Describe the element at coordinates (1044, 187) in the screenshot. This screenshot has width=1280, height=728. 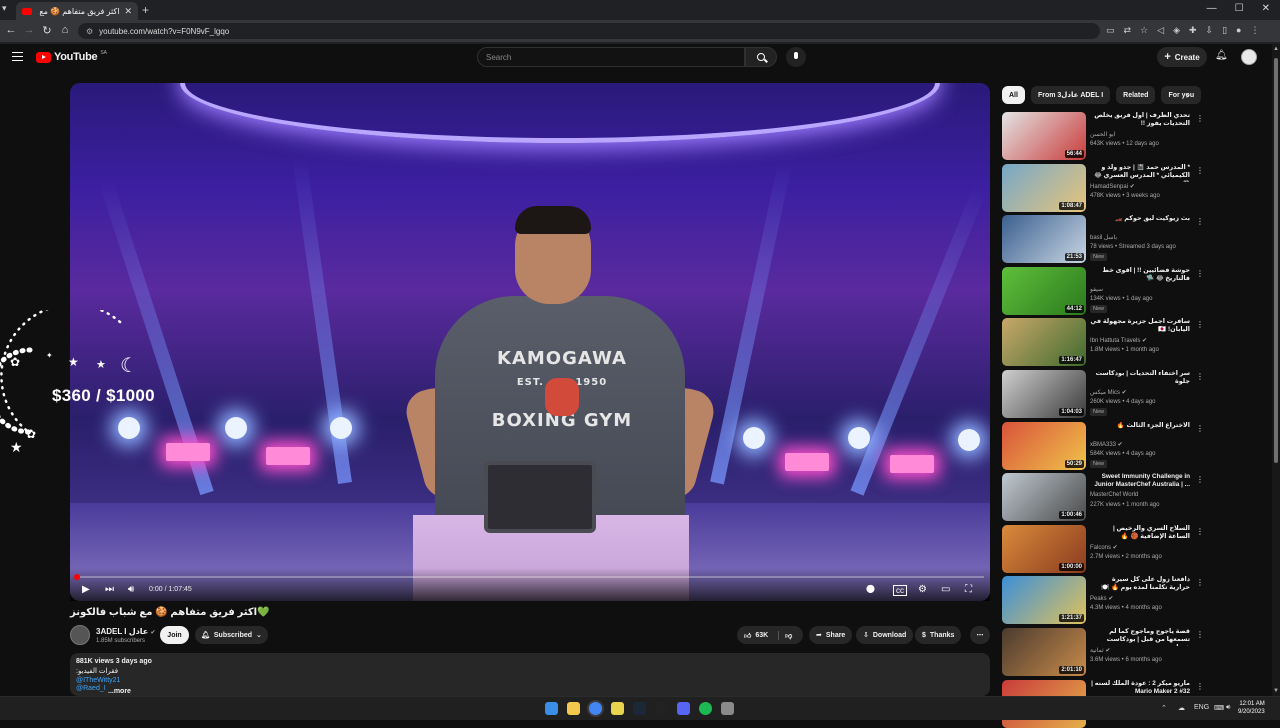
I see `video-thumbnail: 1:08:47` at that location.